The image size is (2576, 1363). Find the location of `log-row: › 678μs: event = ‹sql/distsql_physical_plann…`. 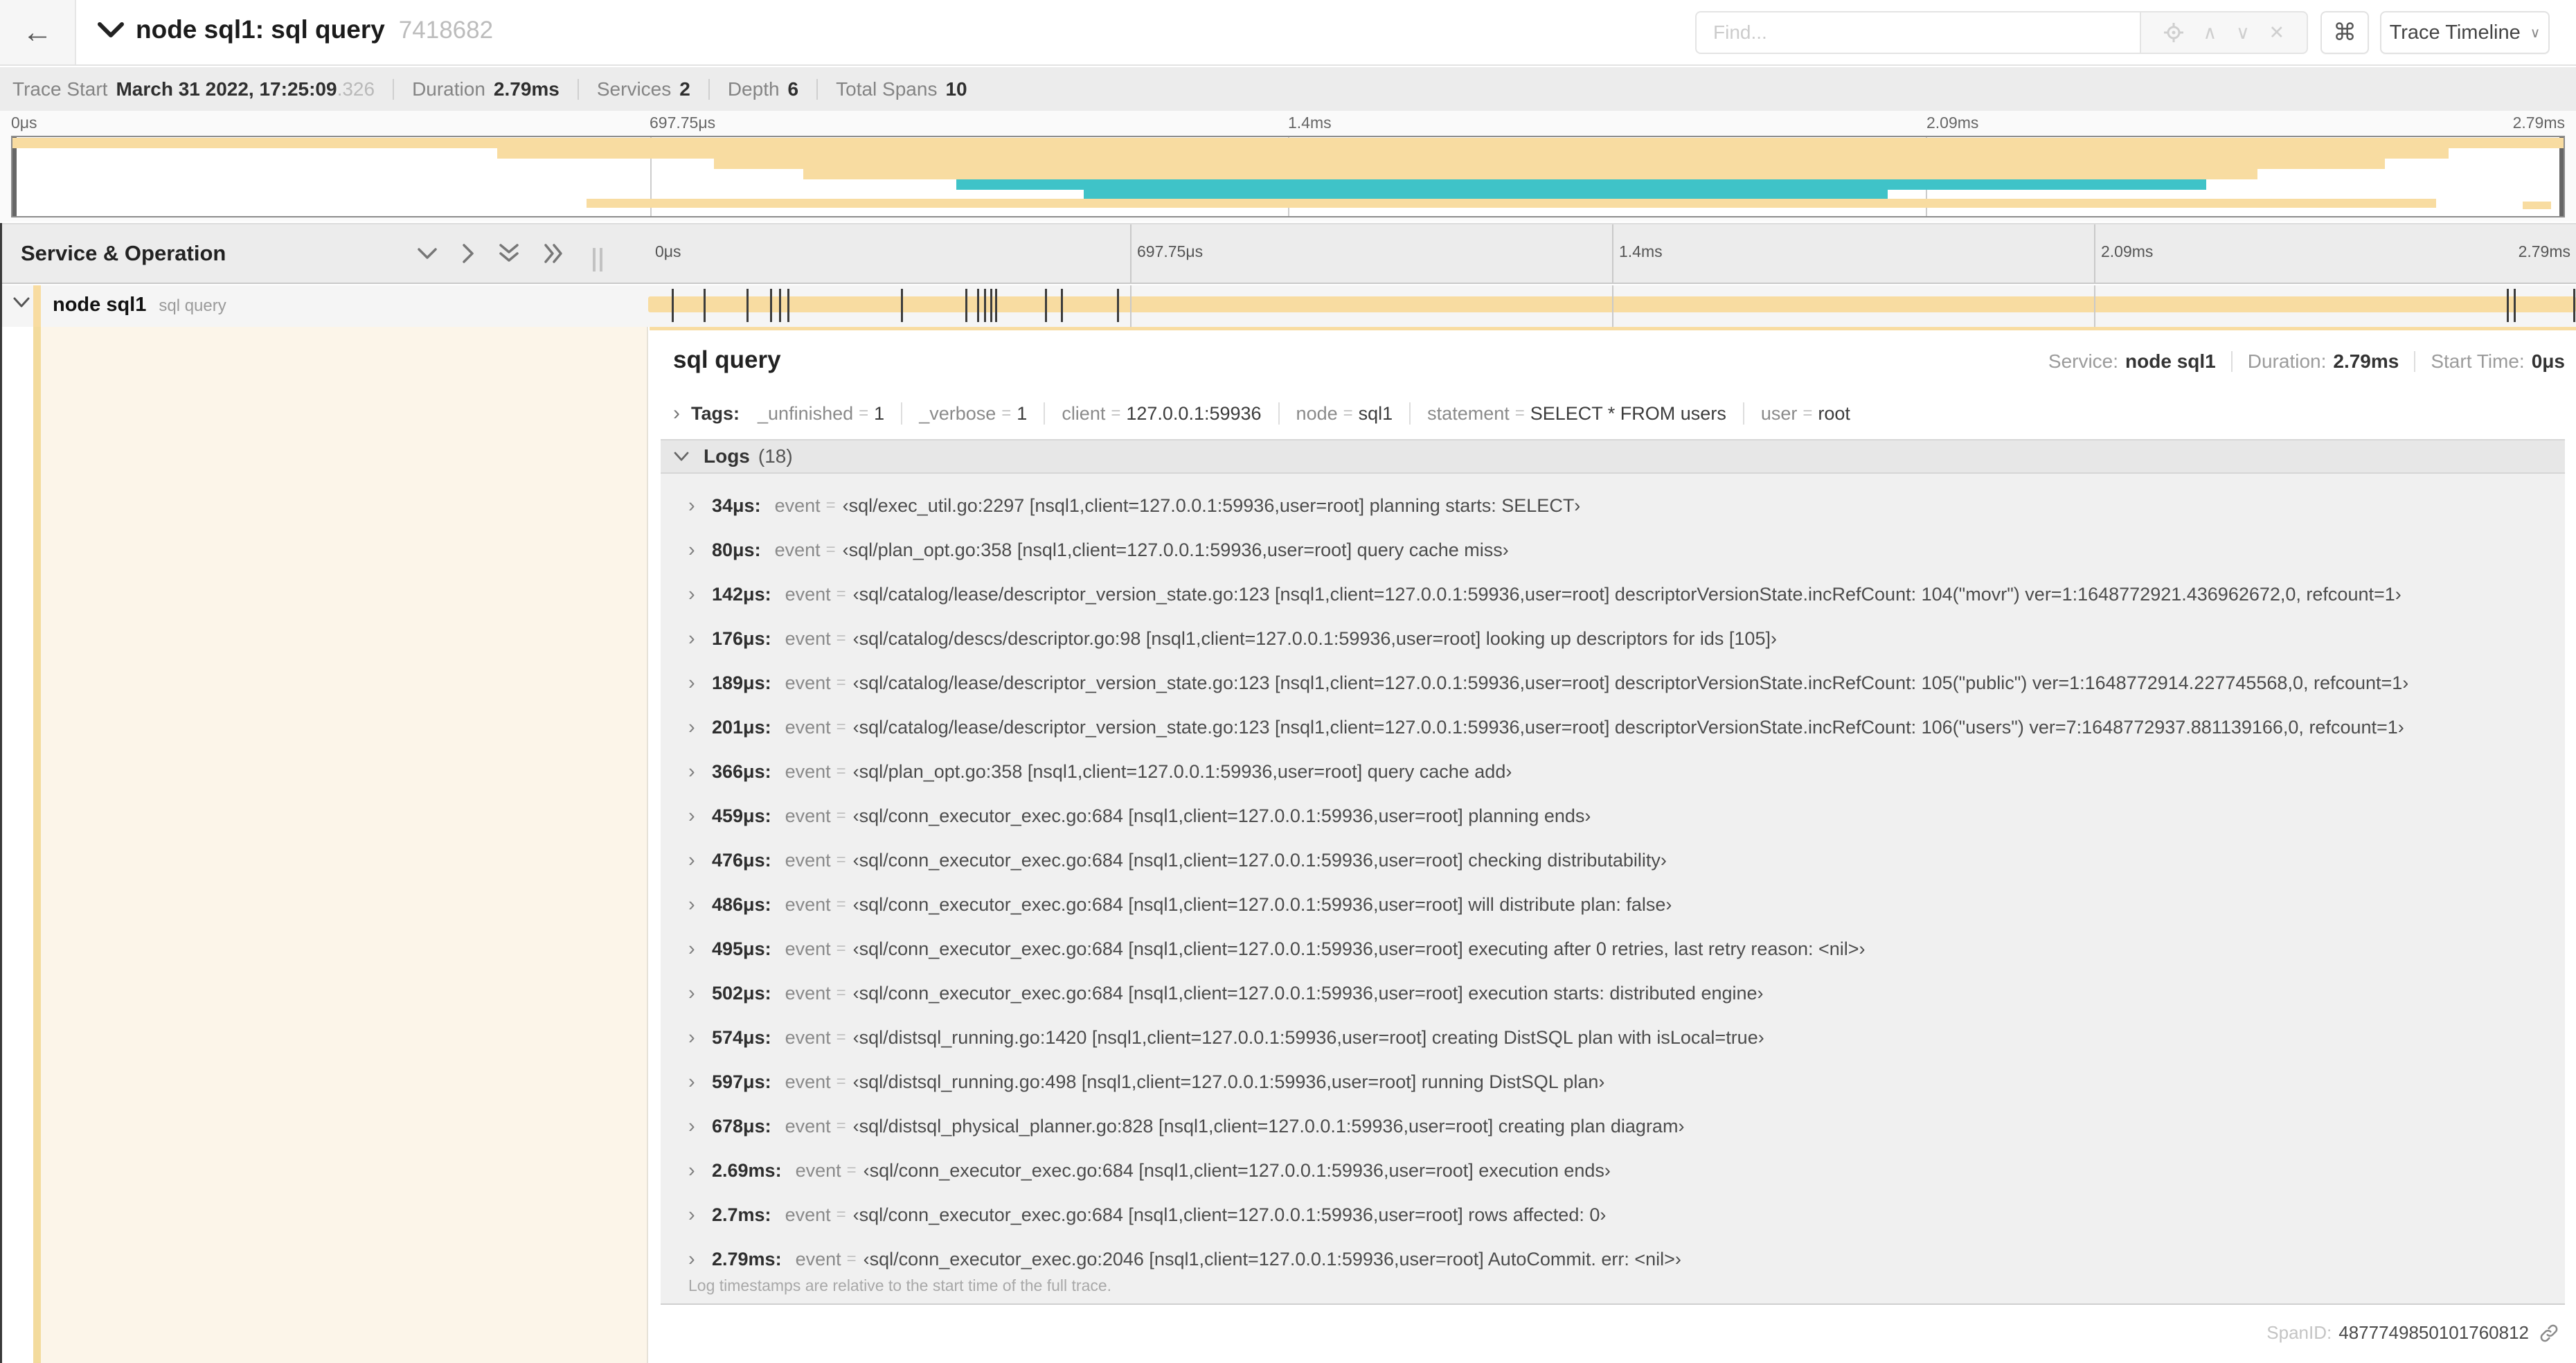

log-row: › 678μs: event = ‹sql/distsql_physical_plann… is located at coordinates (1613, 1126).